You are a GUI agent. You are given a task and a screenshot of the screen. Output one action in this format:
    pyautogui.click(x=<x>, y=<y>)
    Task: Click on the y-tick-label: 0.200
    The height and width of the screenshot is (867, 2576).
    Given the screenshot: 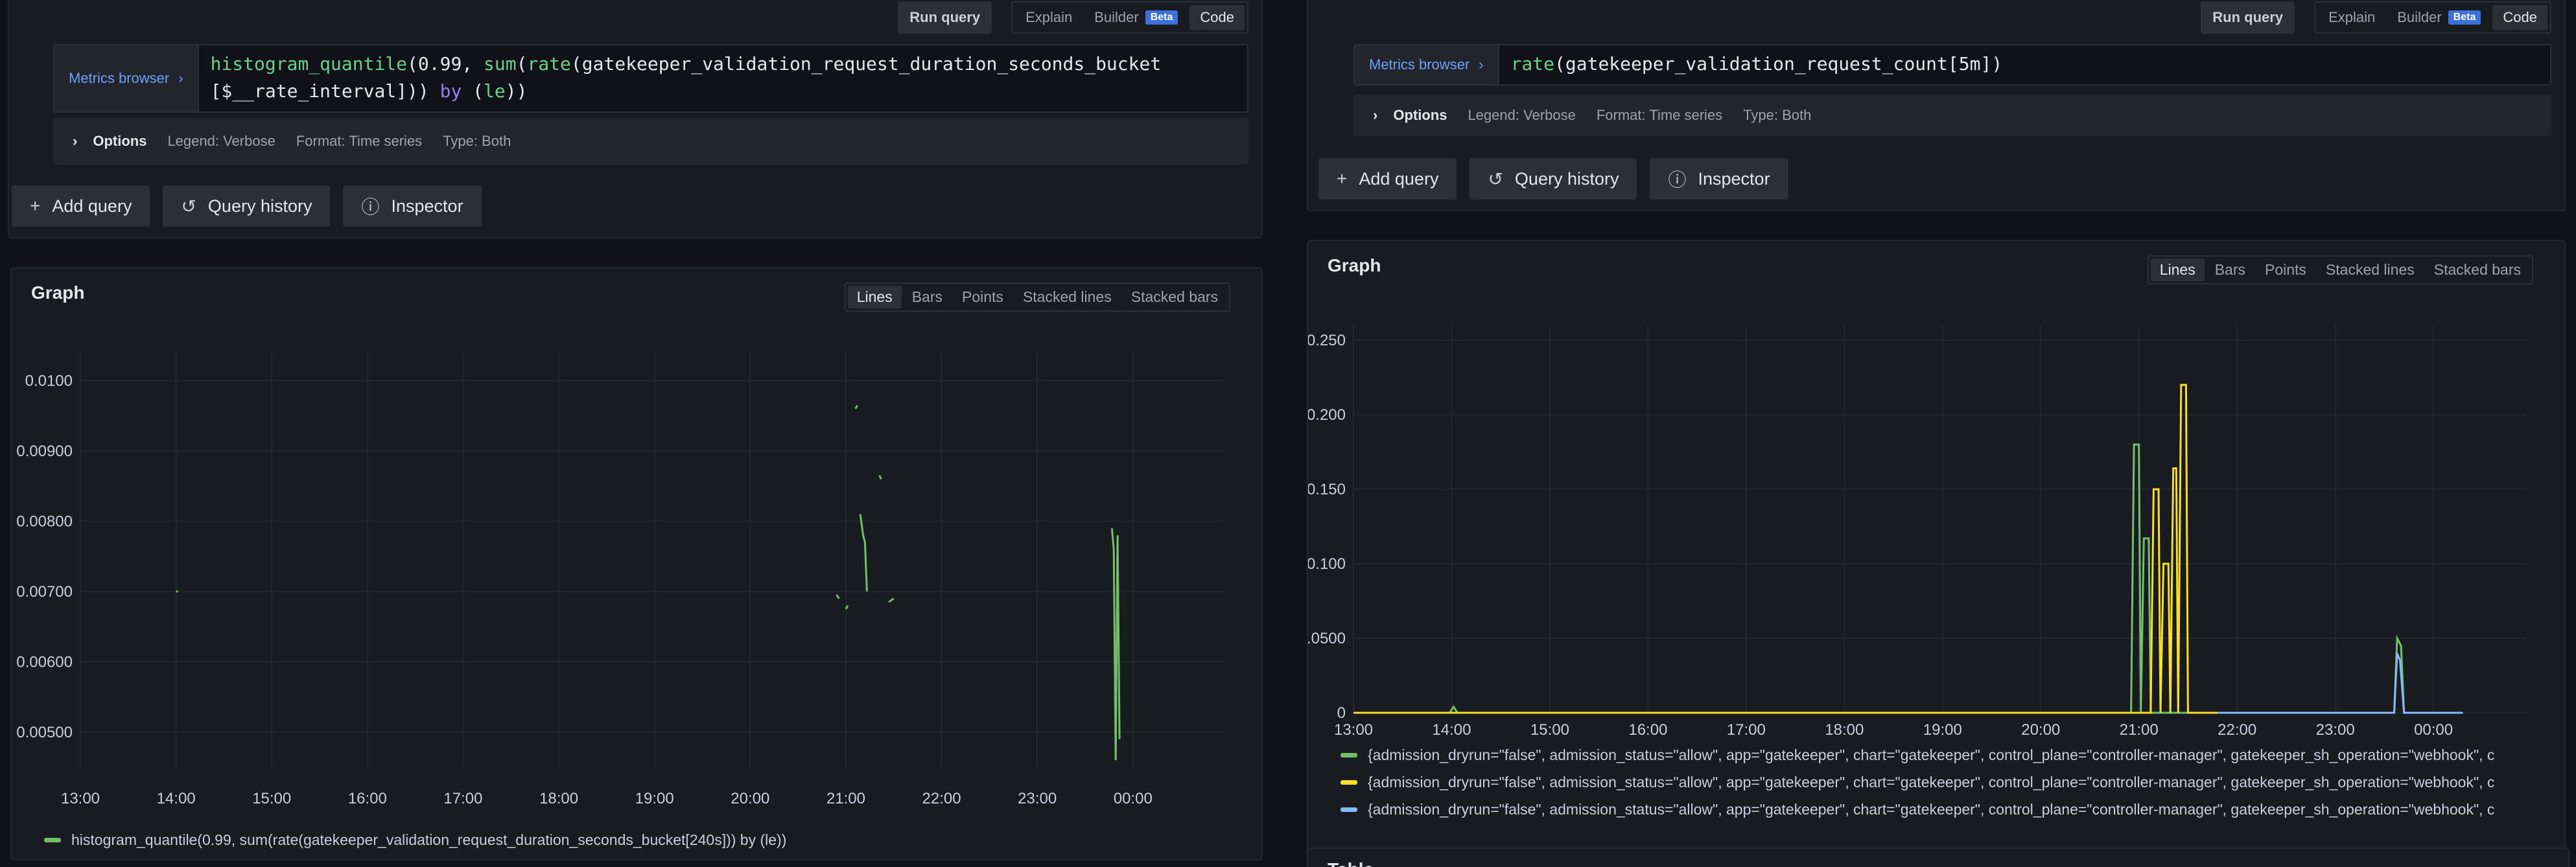 What is the action you would take?
    pyautogui.click(x=1327, y=415)
    